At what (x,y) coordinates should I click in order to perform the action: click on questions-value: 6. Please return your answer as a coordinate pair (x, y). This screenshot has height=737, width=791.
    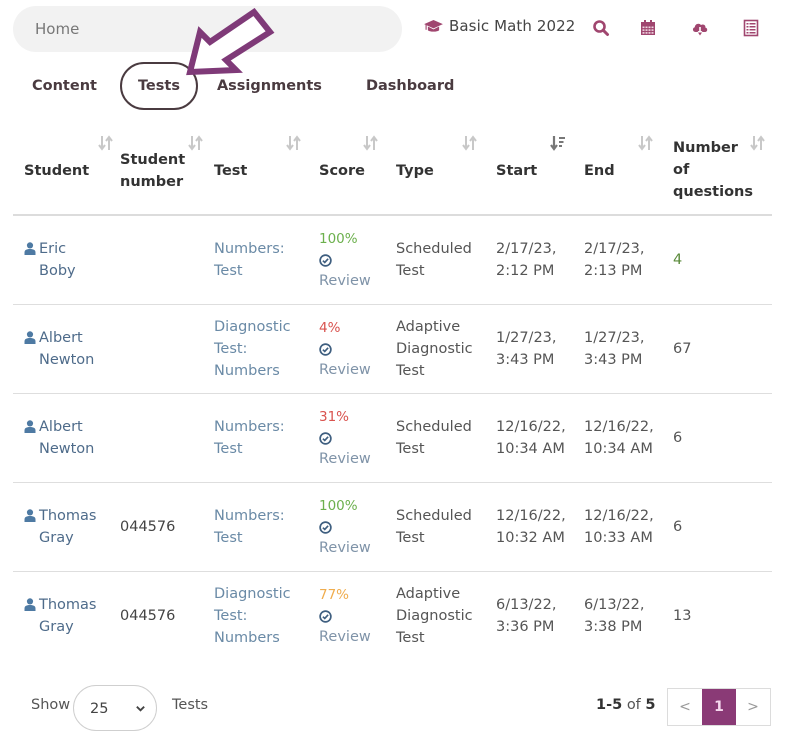
    Looking at the image, I should click on (678, 438).